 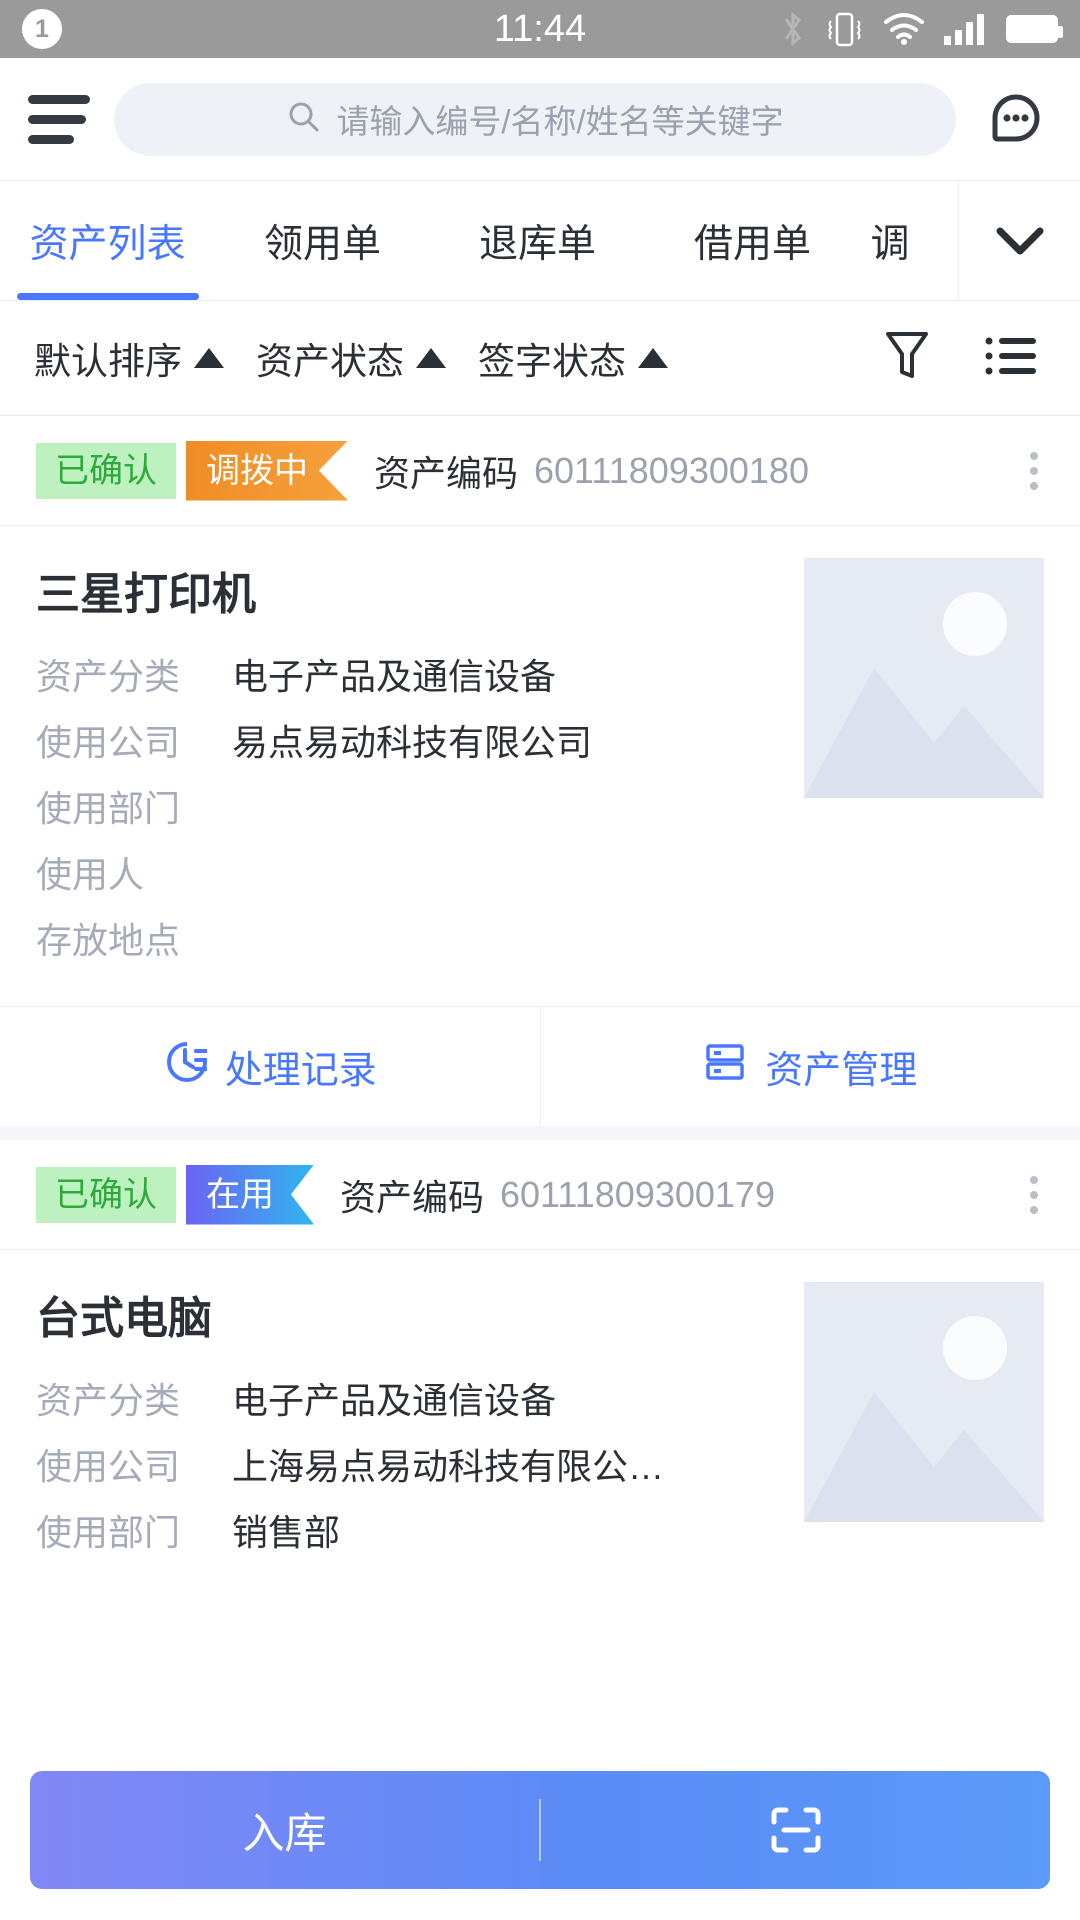 I want to click on bluetooth-icon, so click(x=793, y=29).